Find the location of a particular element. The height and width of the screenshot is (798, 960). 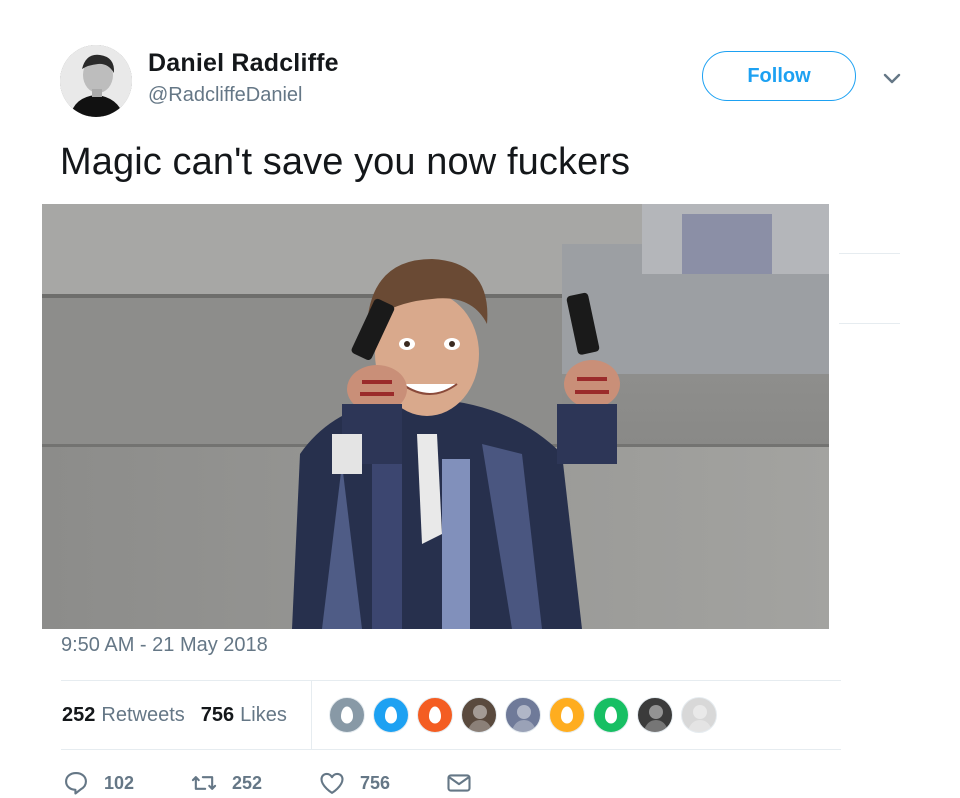

retweets-label: Retweets is located at coordinates (143, 714).